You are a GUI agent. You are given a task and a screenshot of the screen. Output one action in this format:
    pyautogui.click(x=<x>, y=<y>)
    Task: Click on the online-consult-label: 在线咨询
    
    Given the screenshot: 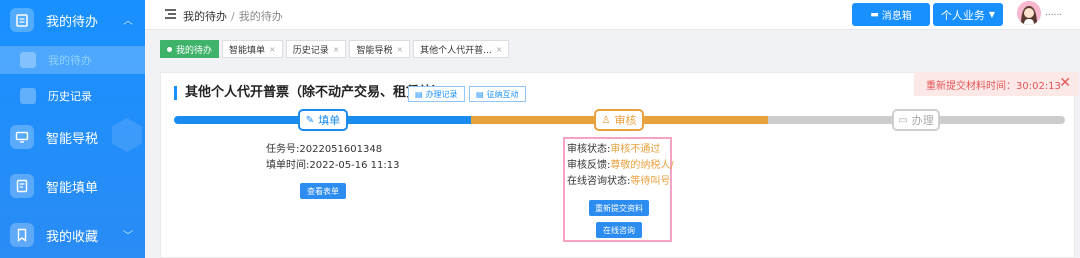 What is the action you would take?
    pyautogui.click(x=619, y=230)
    